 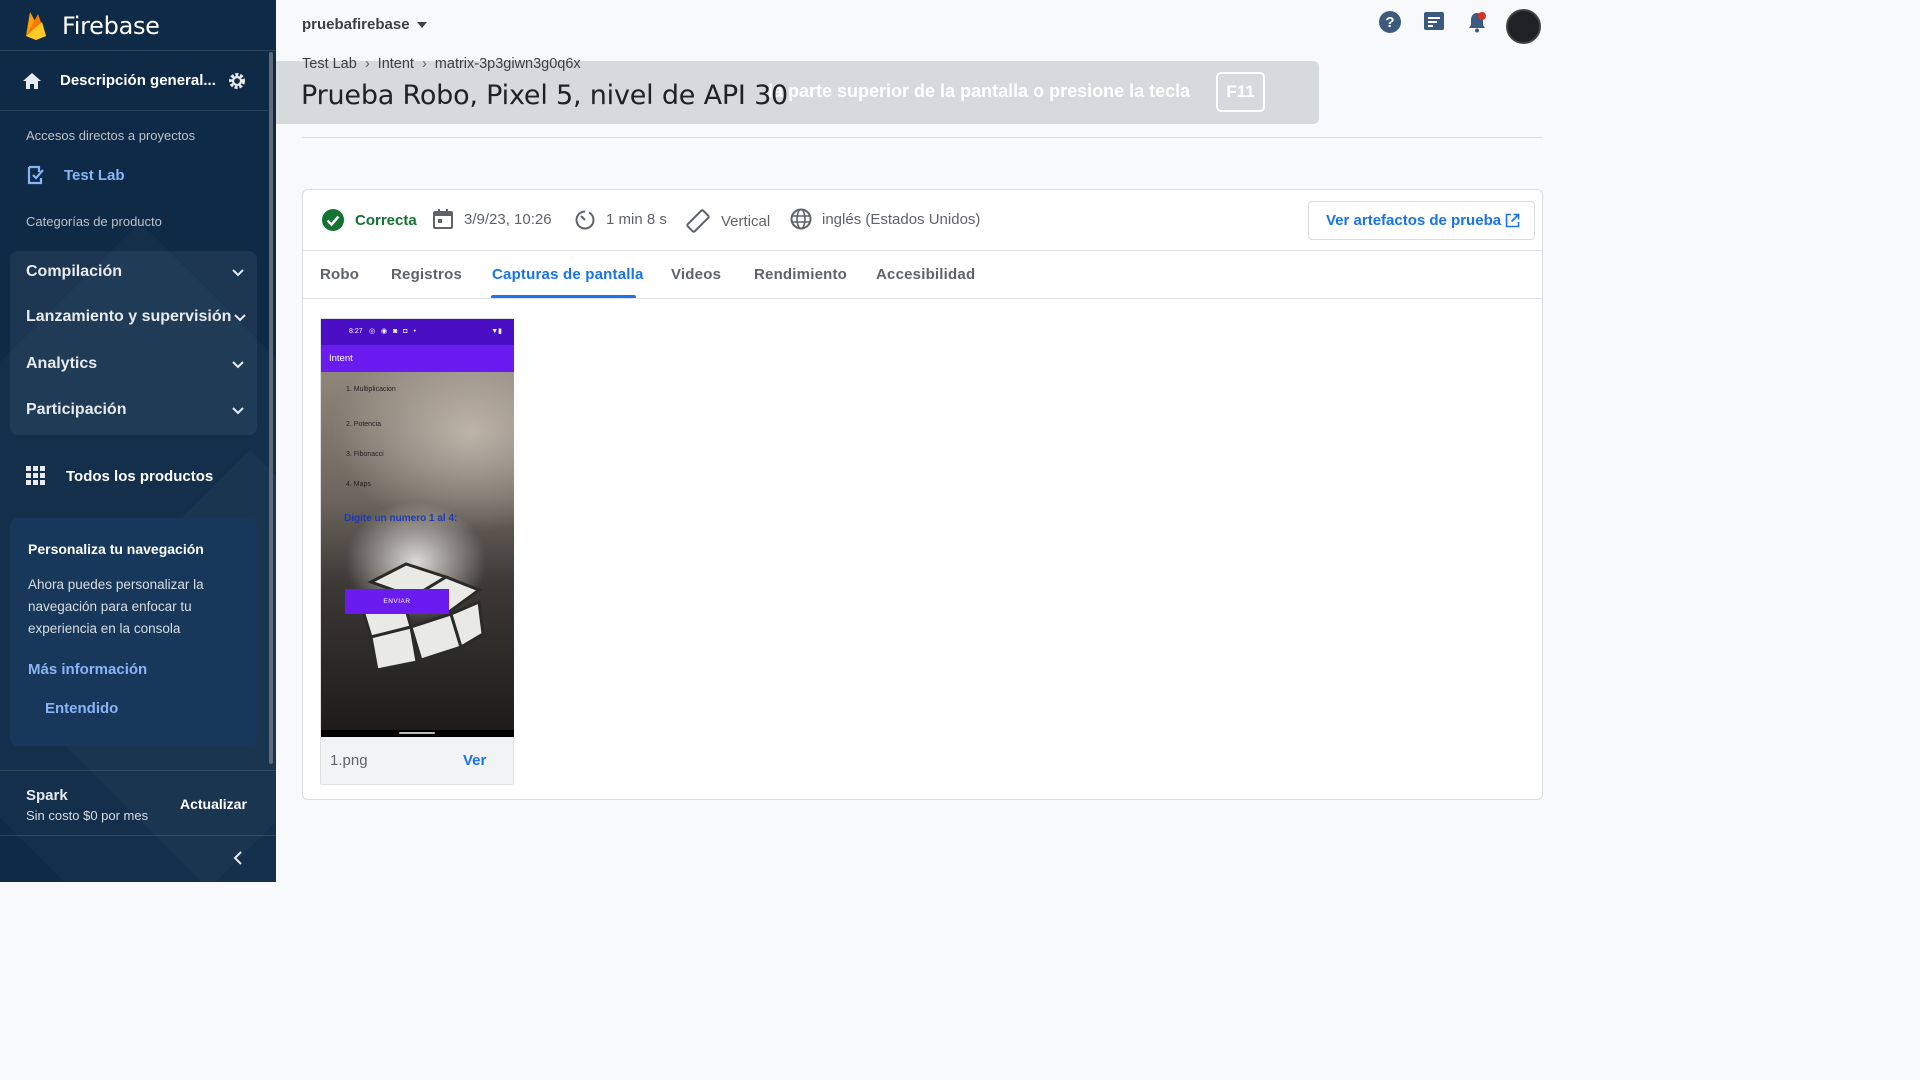 I want to click on status-icons: ◎ ◉ ◙ ◘ •, so click(x=393, y=331).